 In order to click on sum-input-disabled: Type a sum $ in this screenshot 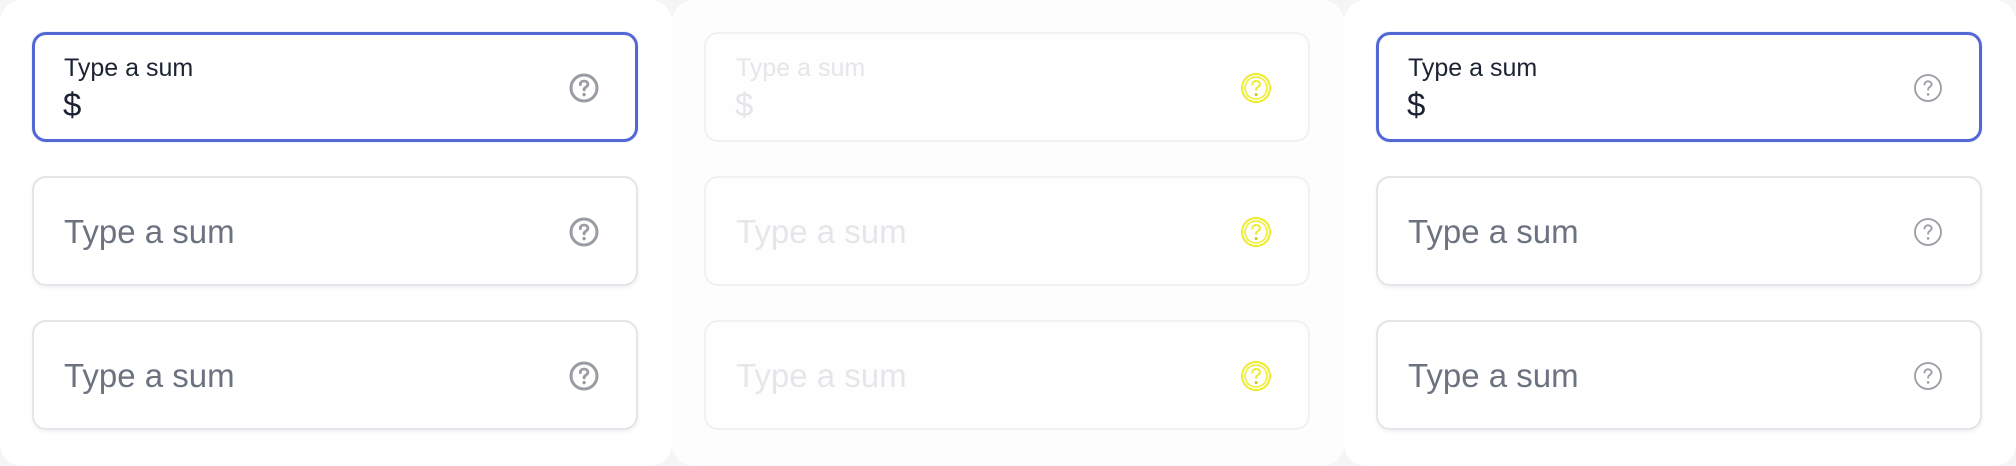, I will do `click(1007, 87)`.